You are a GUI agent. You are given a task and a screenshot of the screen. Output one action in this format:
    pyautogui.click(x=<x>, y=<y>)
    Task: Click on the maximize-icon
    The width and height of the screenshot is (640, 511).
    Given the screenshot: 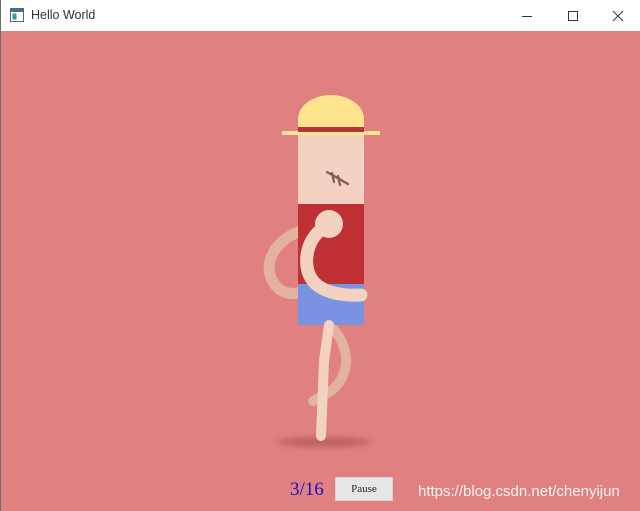 What is the action you would take?
    pyautogui.click(x=573, y=15)
    